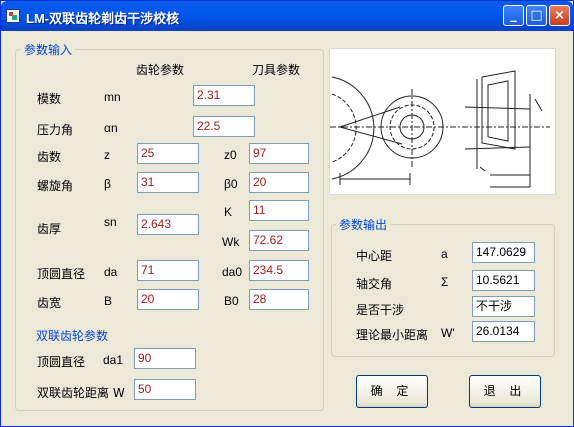 This screenshot has width=574, height=427. What do you see at coordinates (168, 153) in the screenshot?
I see `teeth-field: 25` at bounding box center [168, 153].